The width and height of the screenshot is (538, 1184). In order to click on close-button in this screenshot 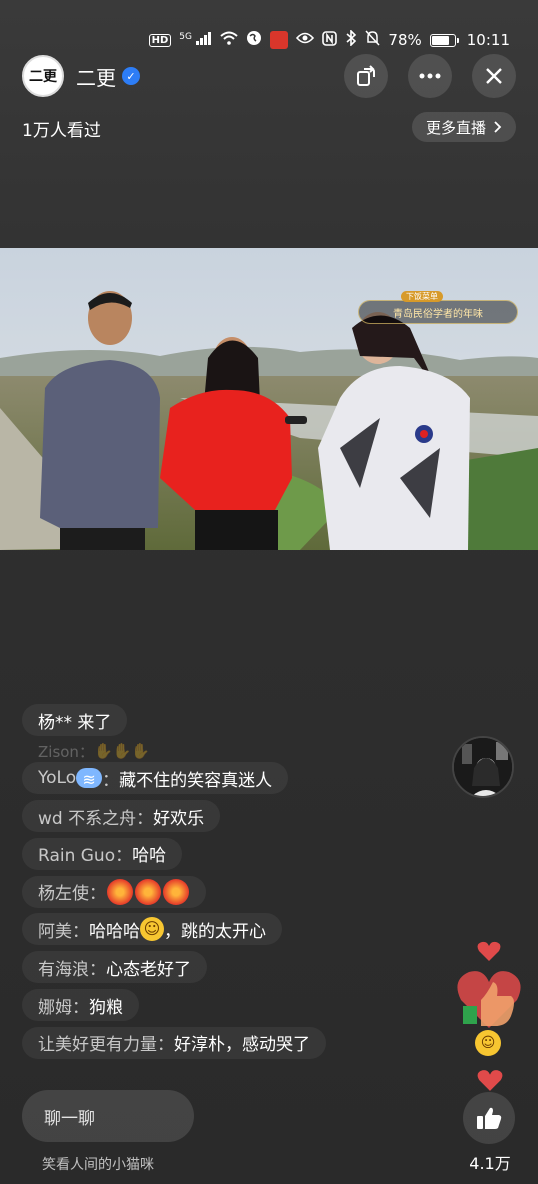, I will do `click(494, 76)`.